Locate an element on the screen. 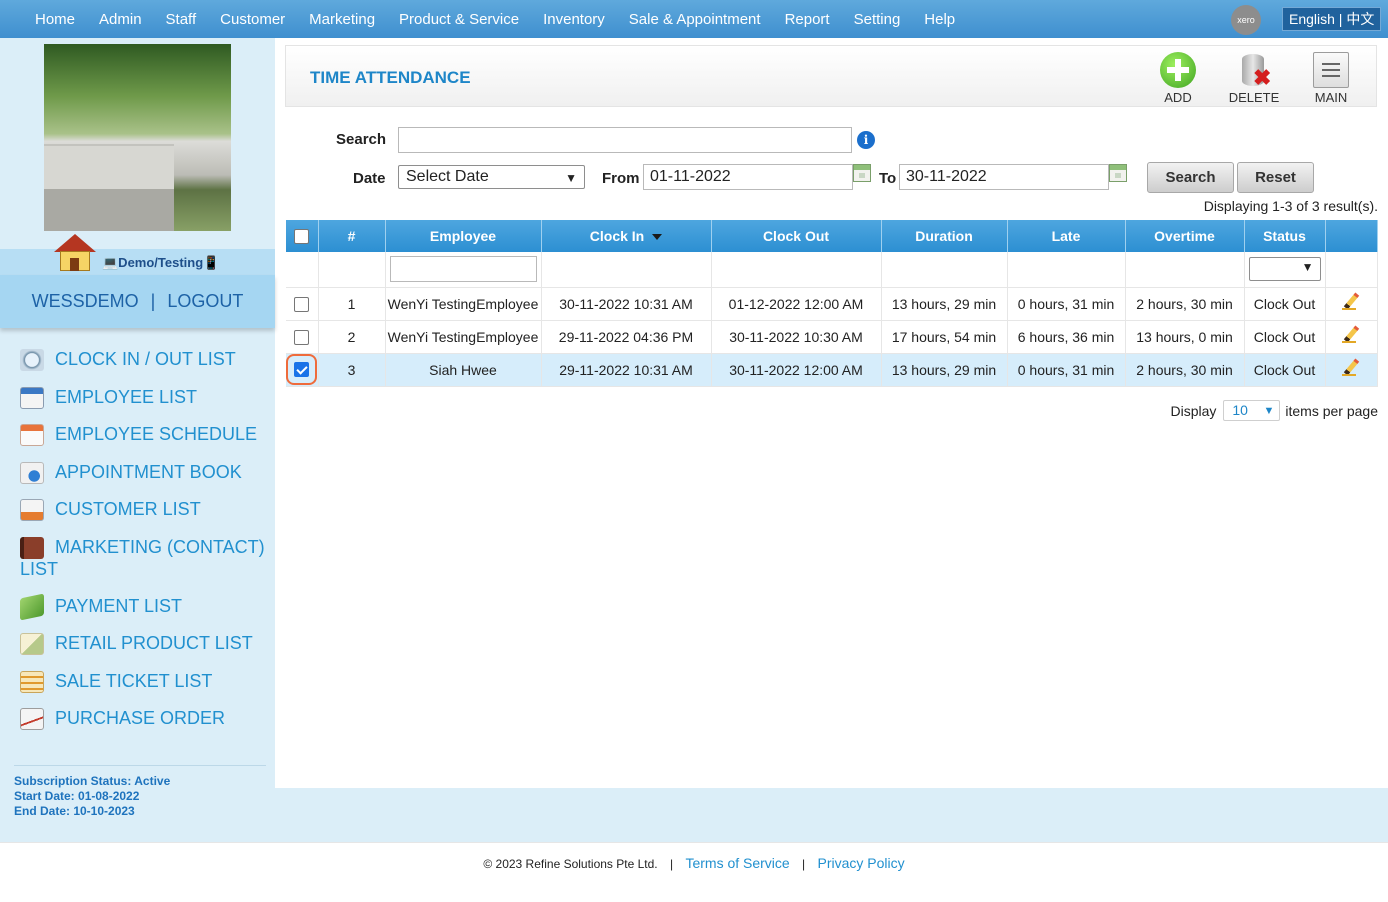 This screenshot has width=1388, height=902. page-title: TIME ATTENDANCE is located at coordinates (390, 77).